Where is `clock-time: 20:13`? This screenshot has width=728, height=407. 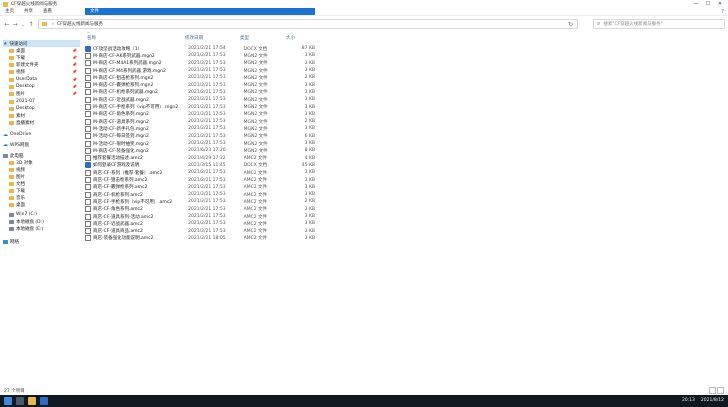 clock-time: 20:13 is located at coordinates (688, 401).